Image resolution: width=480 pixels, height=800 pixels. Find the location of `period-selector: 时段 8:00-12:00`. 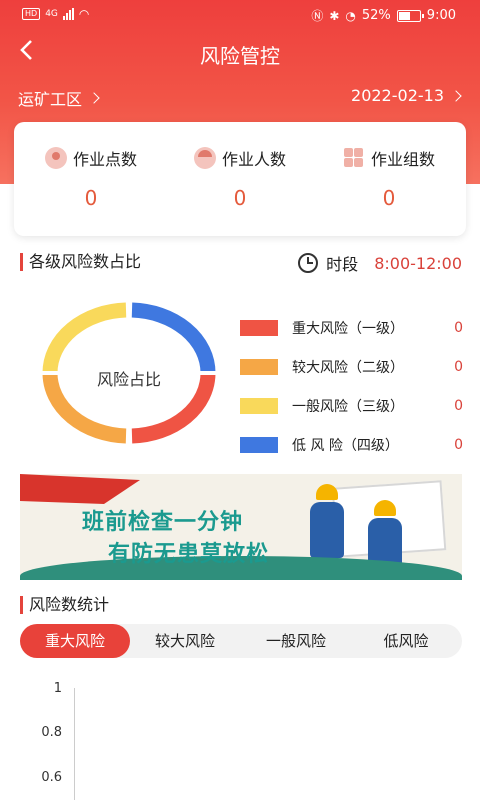

period-selector: 时段 8:00-12:00 is located at coordinates (380, 263).